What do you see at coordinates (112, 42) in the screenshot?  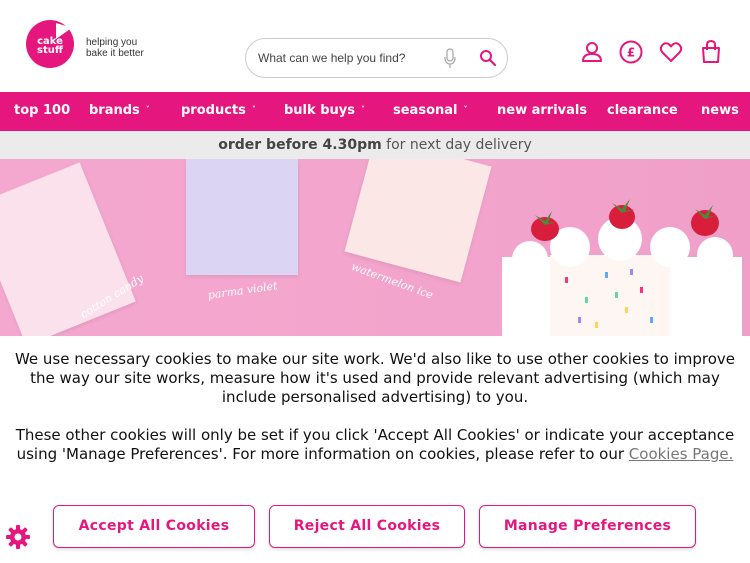 I see `tagline-line-1: helping you` at bounding box center [112, 42].